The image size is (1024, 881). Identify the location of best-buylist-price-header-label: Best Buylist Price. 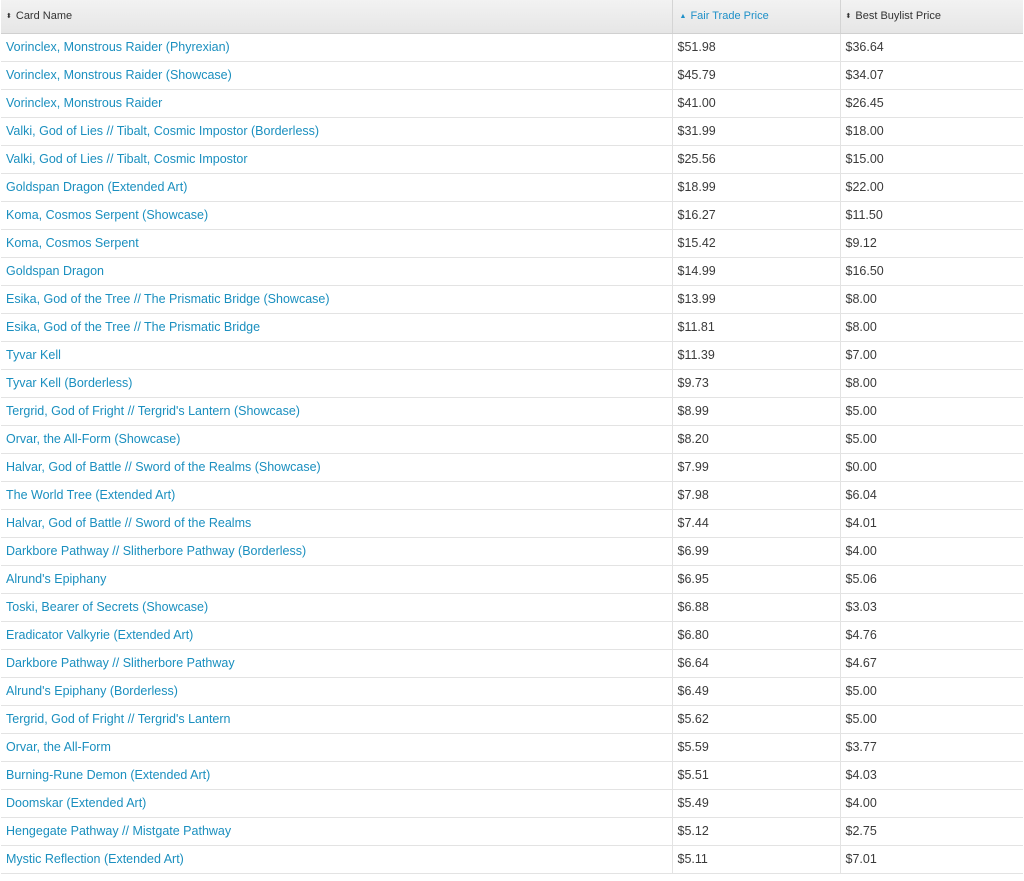
(898, 16).